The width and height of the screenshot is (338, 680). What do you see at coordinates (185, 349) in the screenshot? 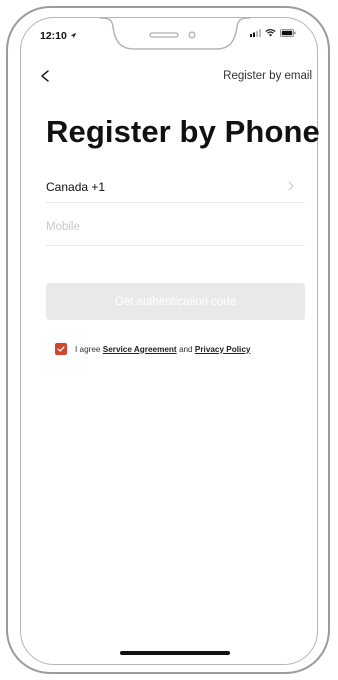
I see `agreement-and: and` at bounding box center [185, 349].